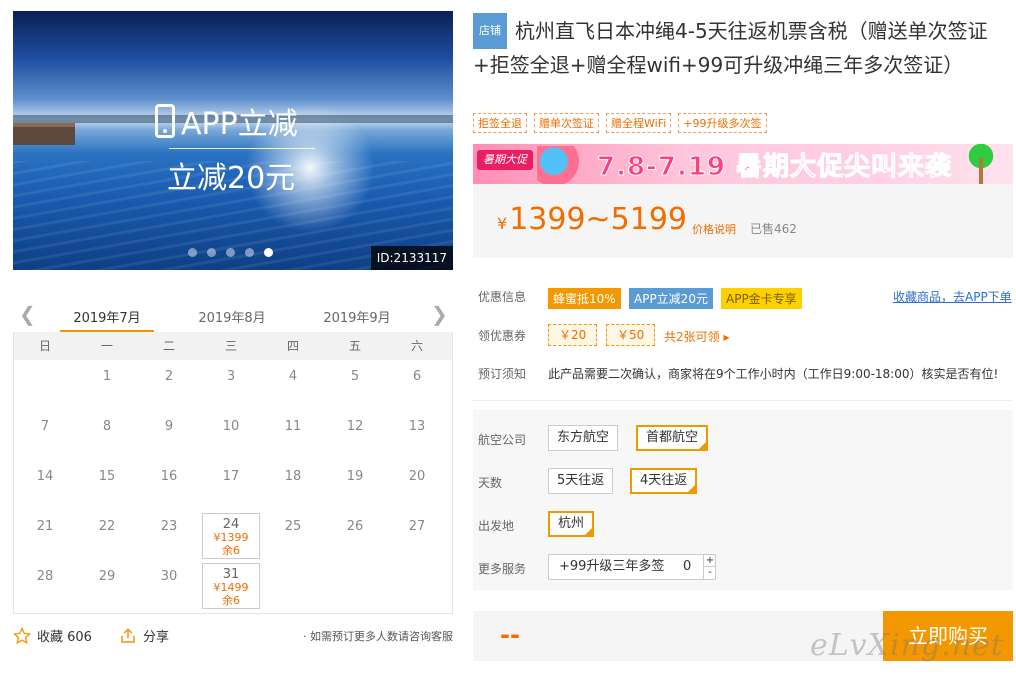  What do you see at coordinates (583, 438) in the screenshot?
I see `option-airline-eastern: 东方航空` at bounding box center [583, 438].